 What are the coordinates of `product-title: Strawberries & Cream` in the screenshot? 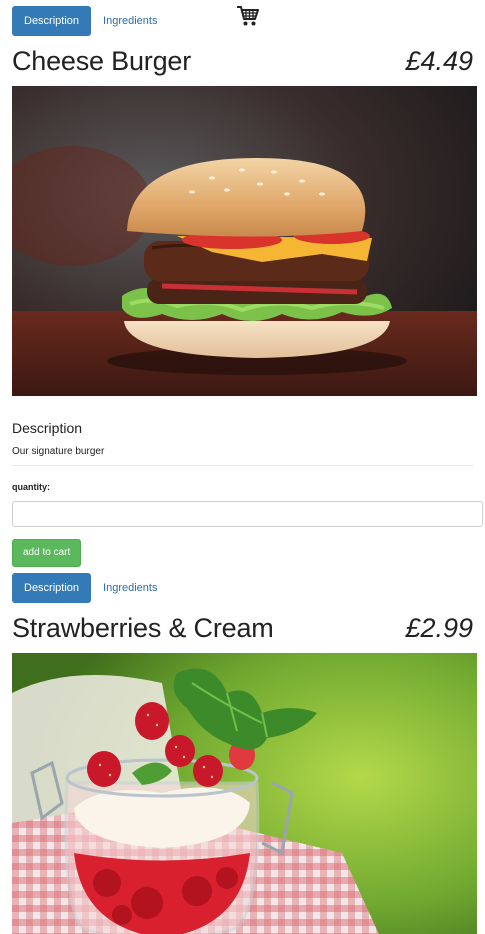 It's located at (143, 628).